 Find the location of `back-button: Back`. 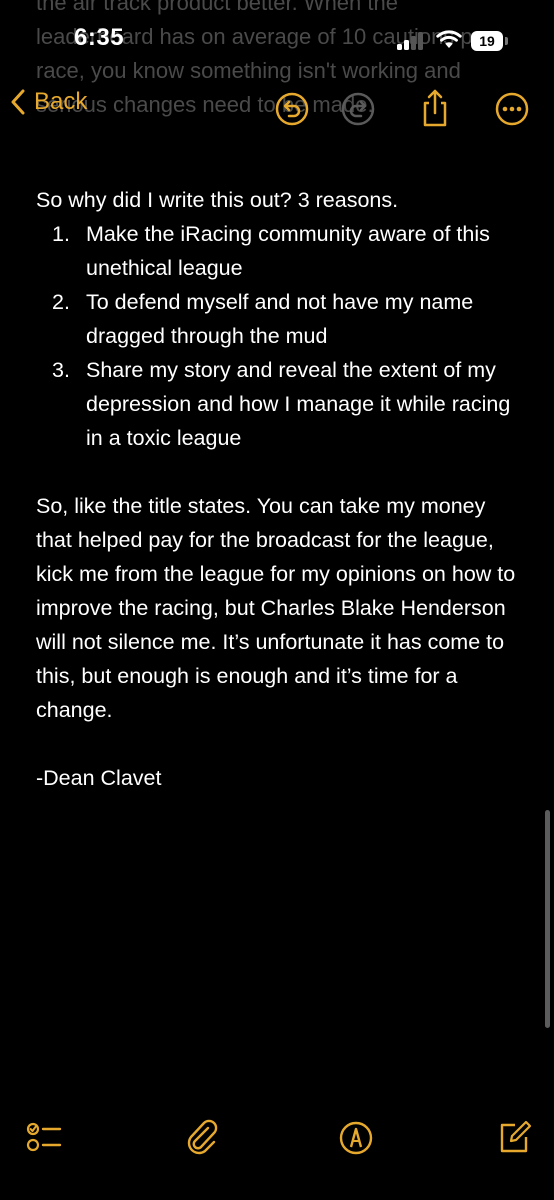

back-button: Back is located at coordinates (48, 102).